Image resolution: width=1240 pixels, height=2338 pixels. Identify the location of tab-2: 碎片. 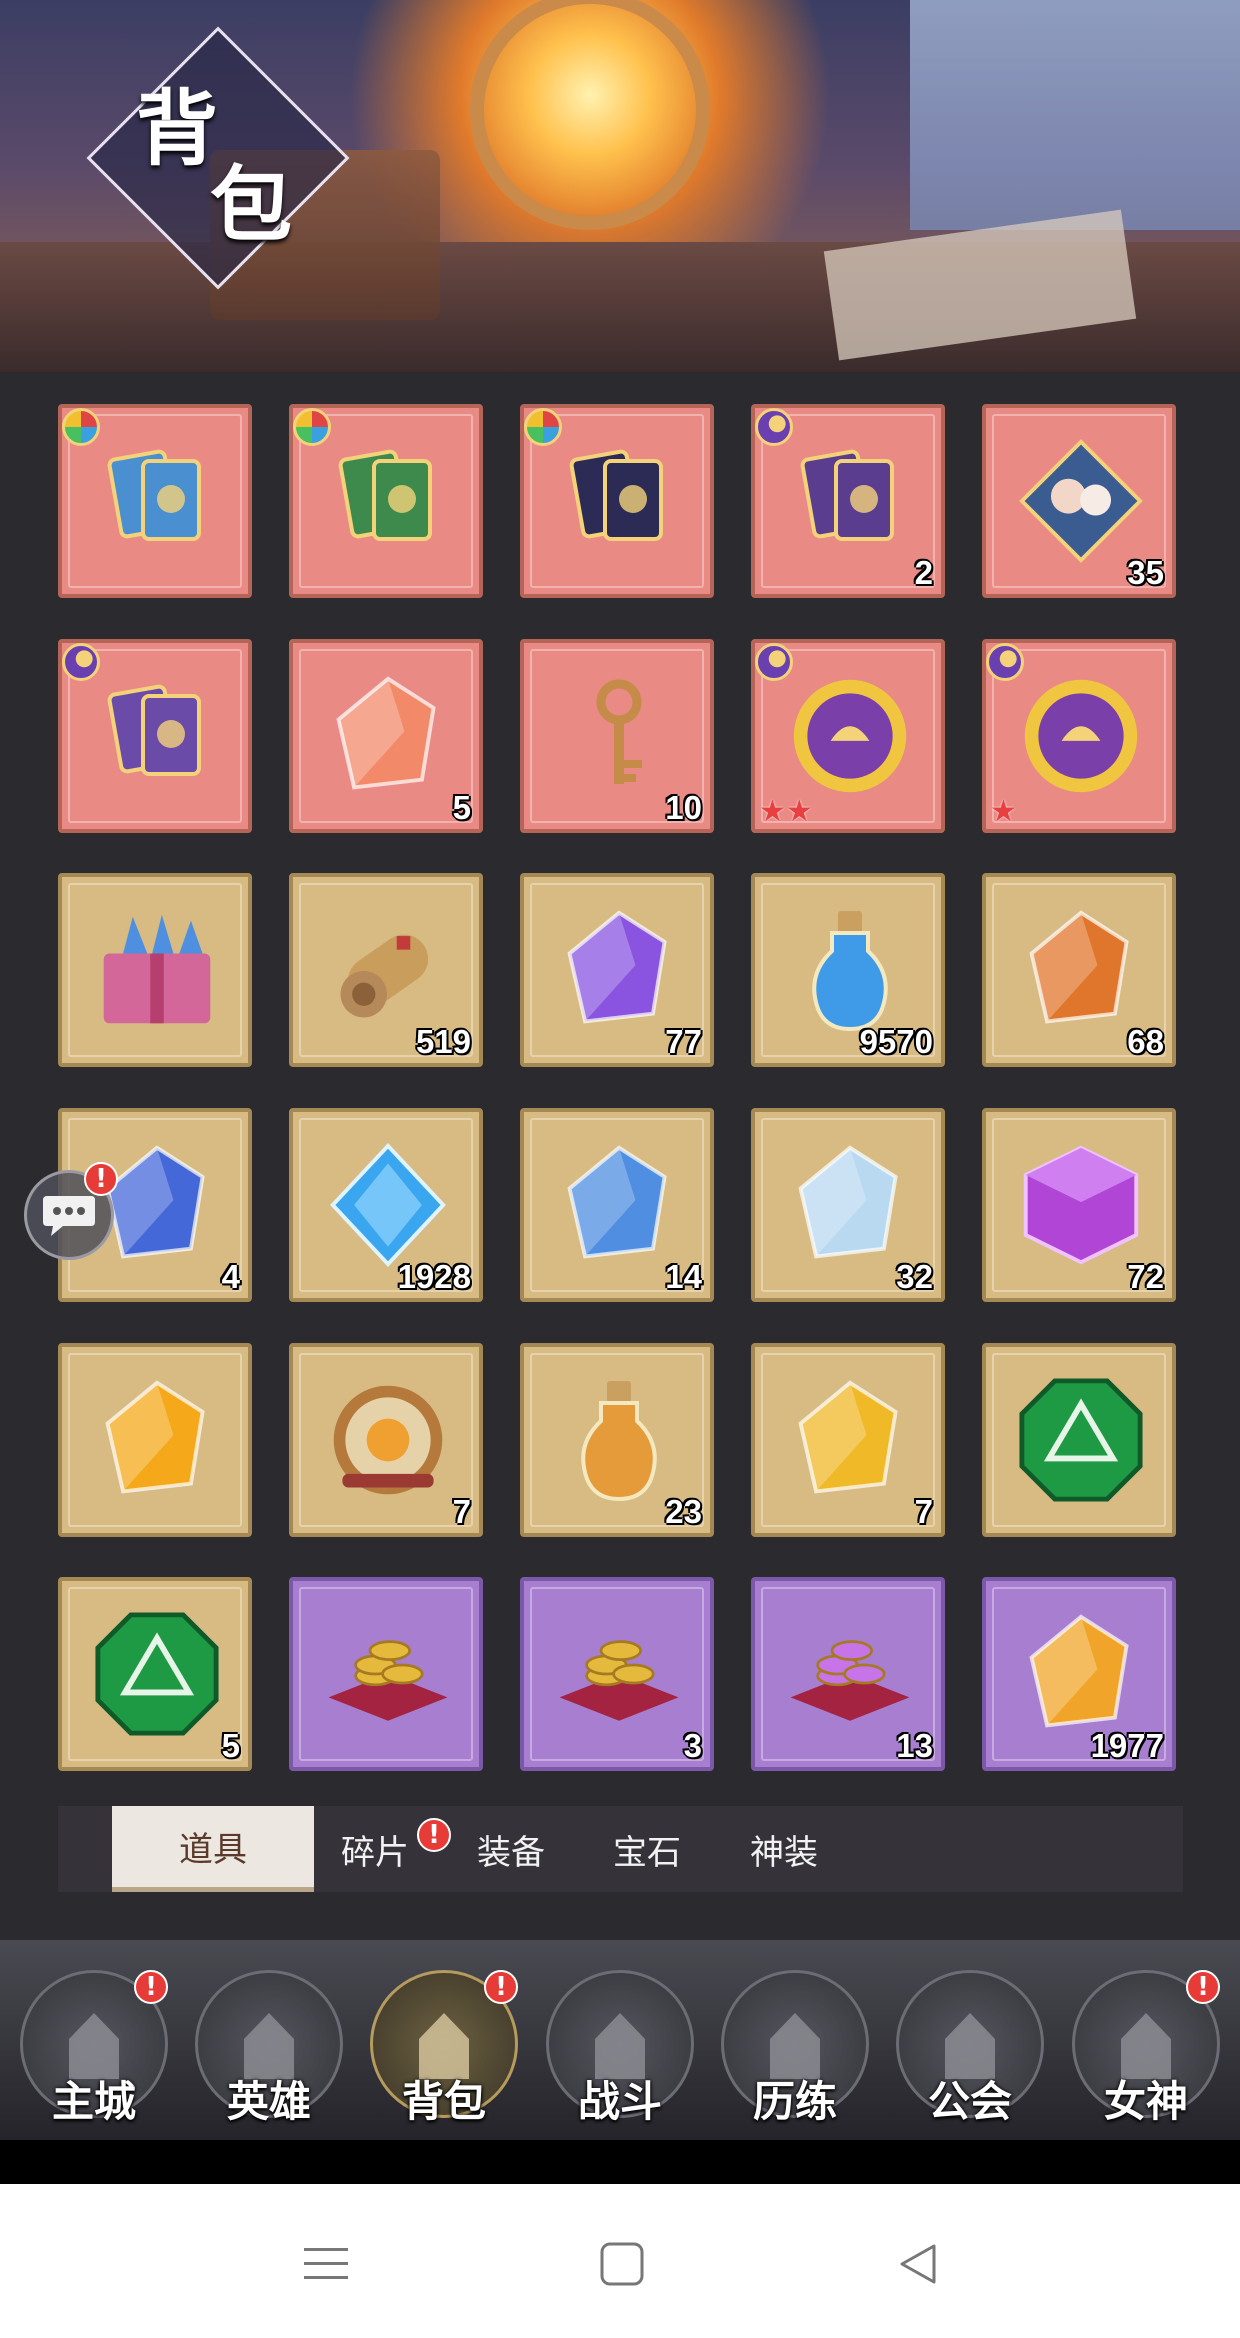
(375, 1849).